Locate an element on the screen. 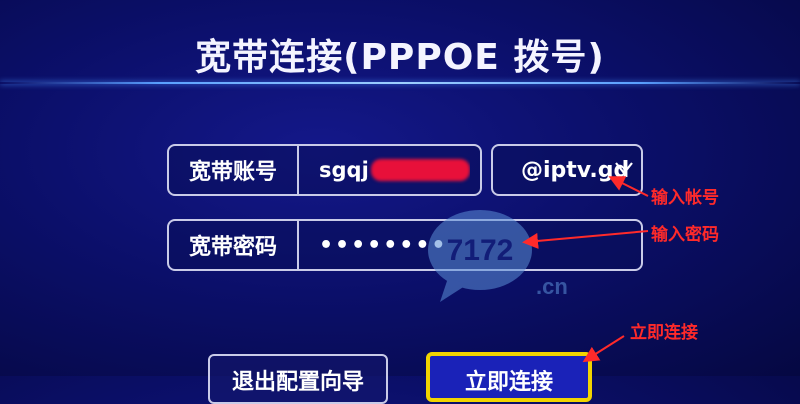 The height and width of the screenshot is (404, 800). password-label: 宽带密码 is located at coordinates (234, 245).